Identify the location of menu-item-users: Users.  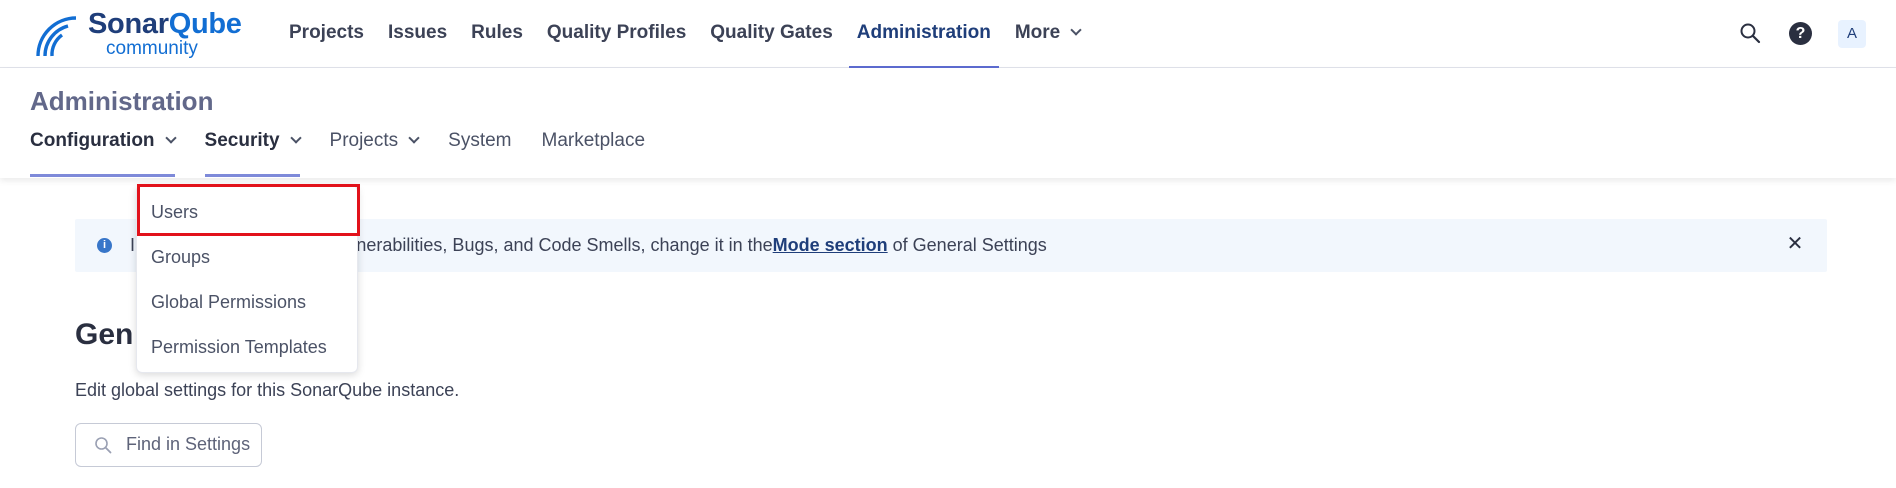
(248, 212).